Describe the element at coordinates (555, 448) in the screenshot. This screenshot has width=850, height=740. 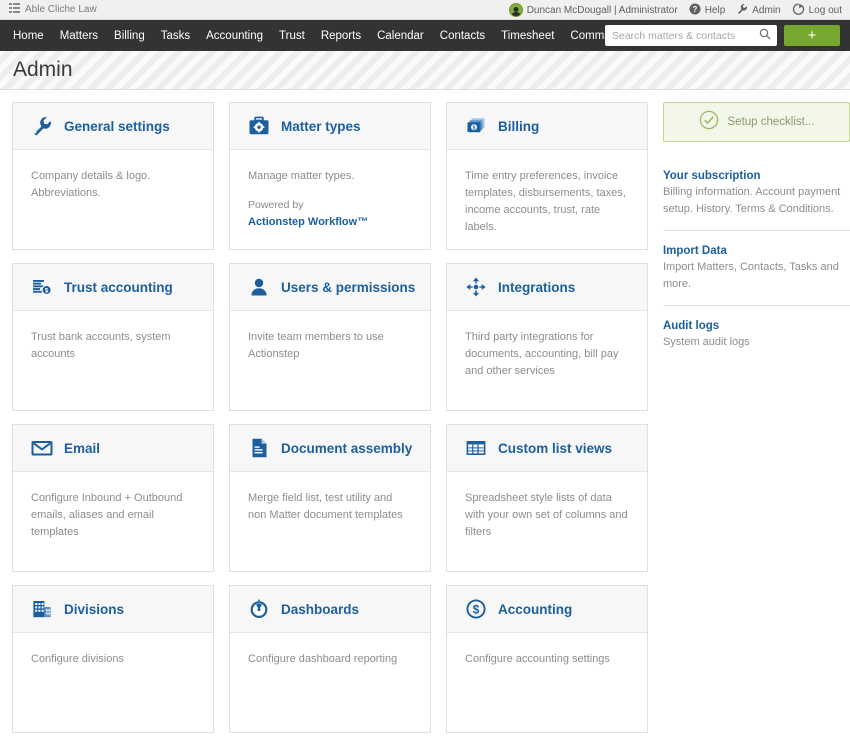
I see `card-title: Custom list views` at that location.